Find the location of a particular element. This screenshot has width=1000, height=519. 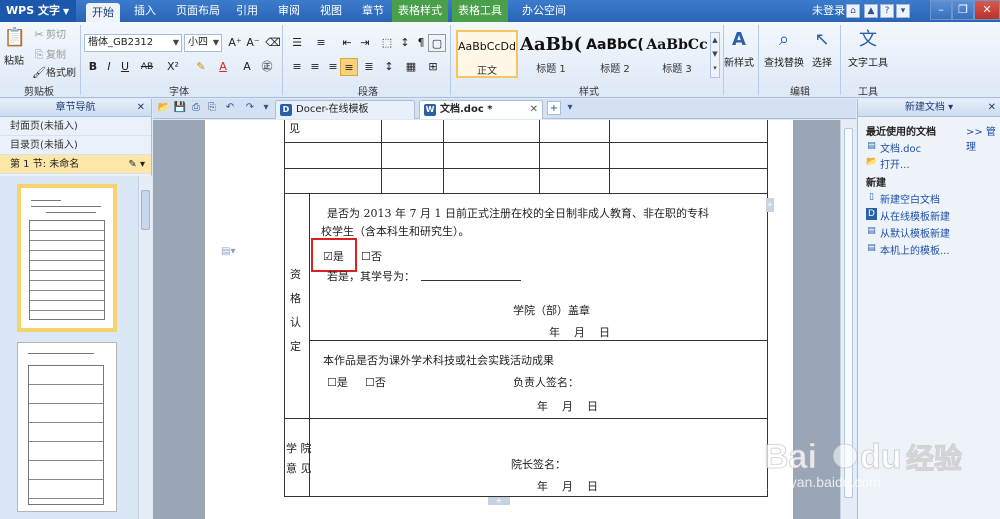

align-left-icon: ≡ is located at coordinates (297, 67).